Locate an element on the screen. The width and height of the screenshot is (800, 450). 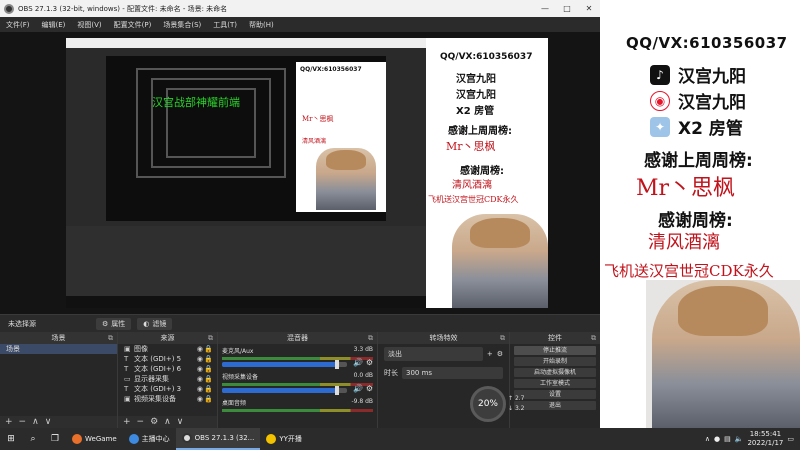
taskbar-app-wegame: WeGame is located at coordinates (94, 439).